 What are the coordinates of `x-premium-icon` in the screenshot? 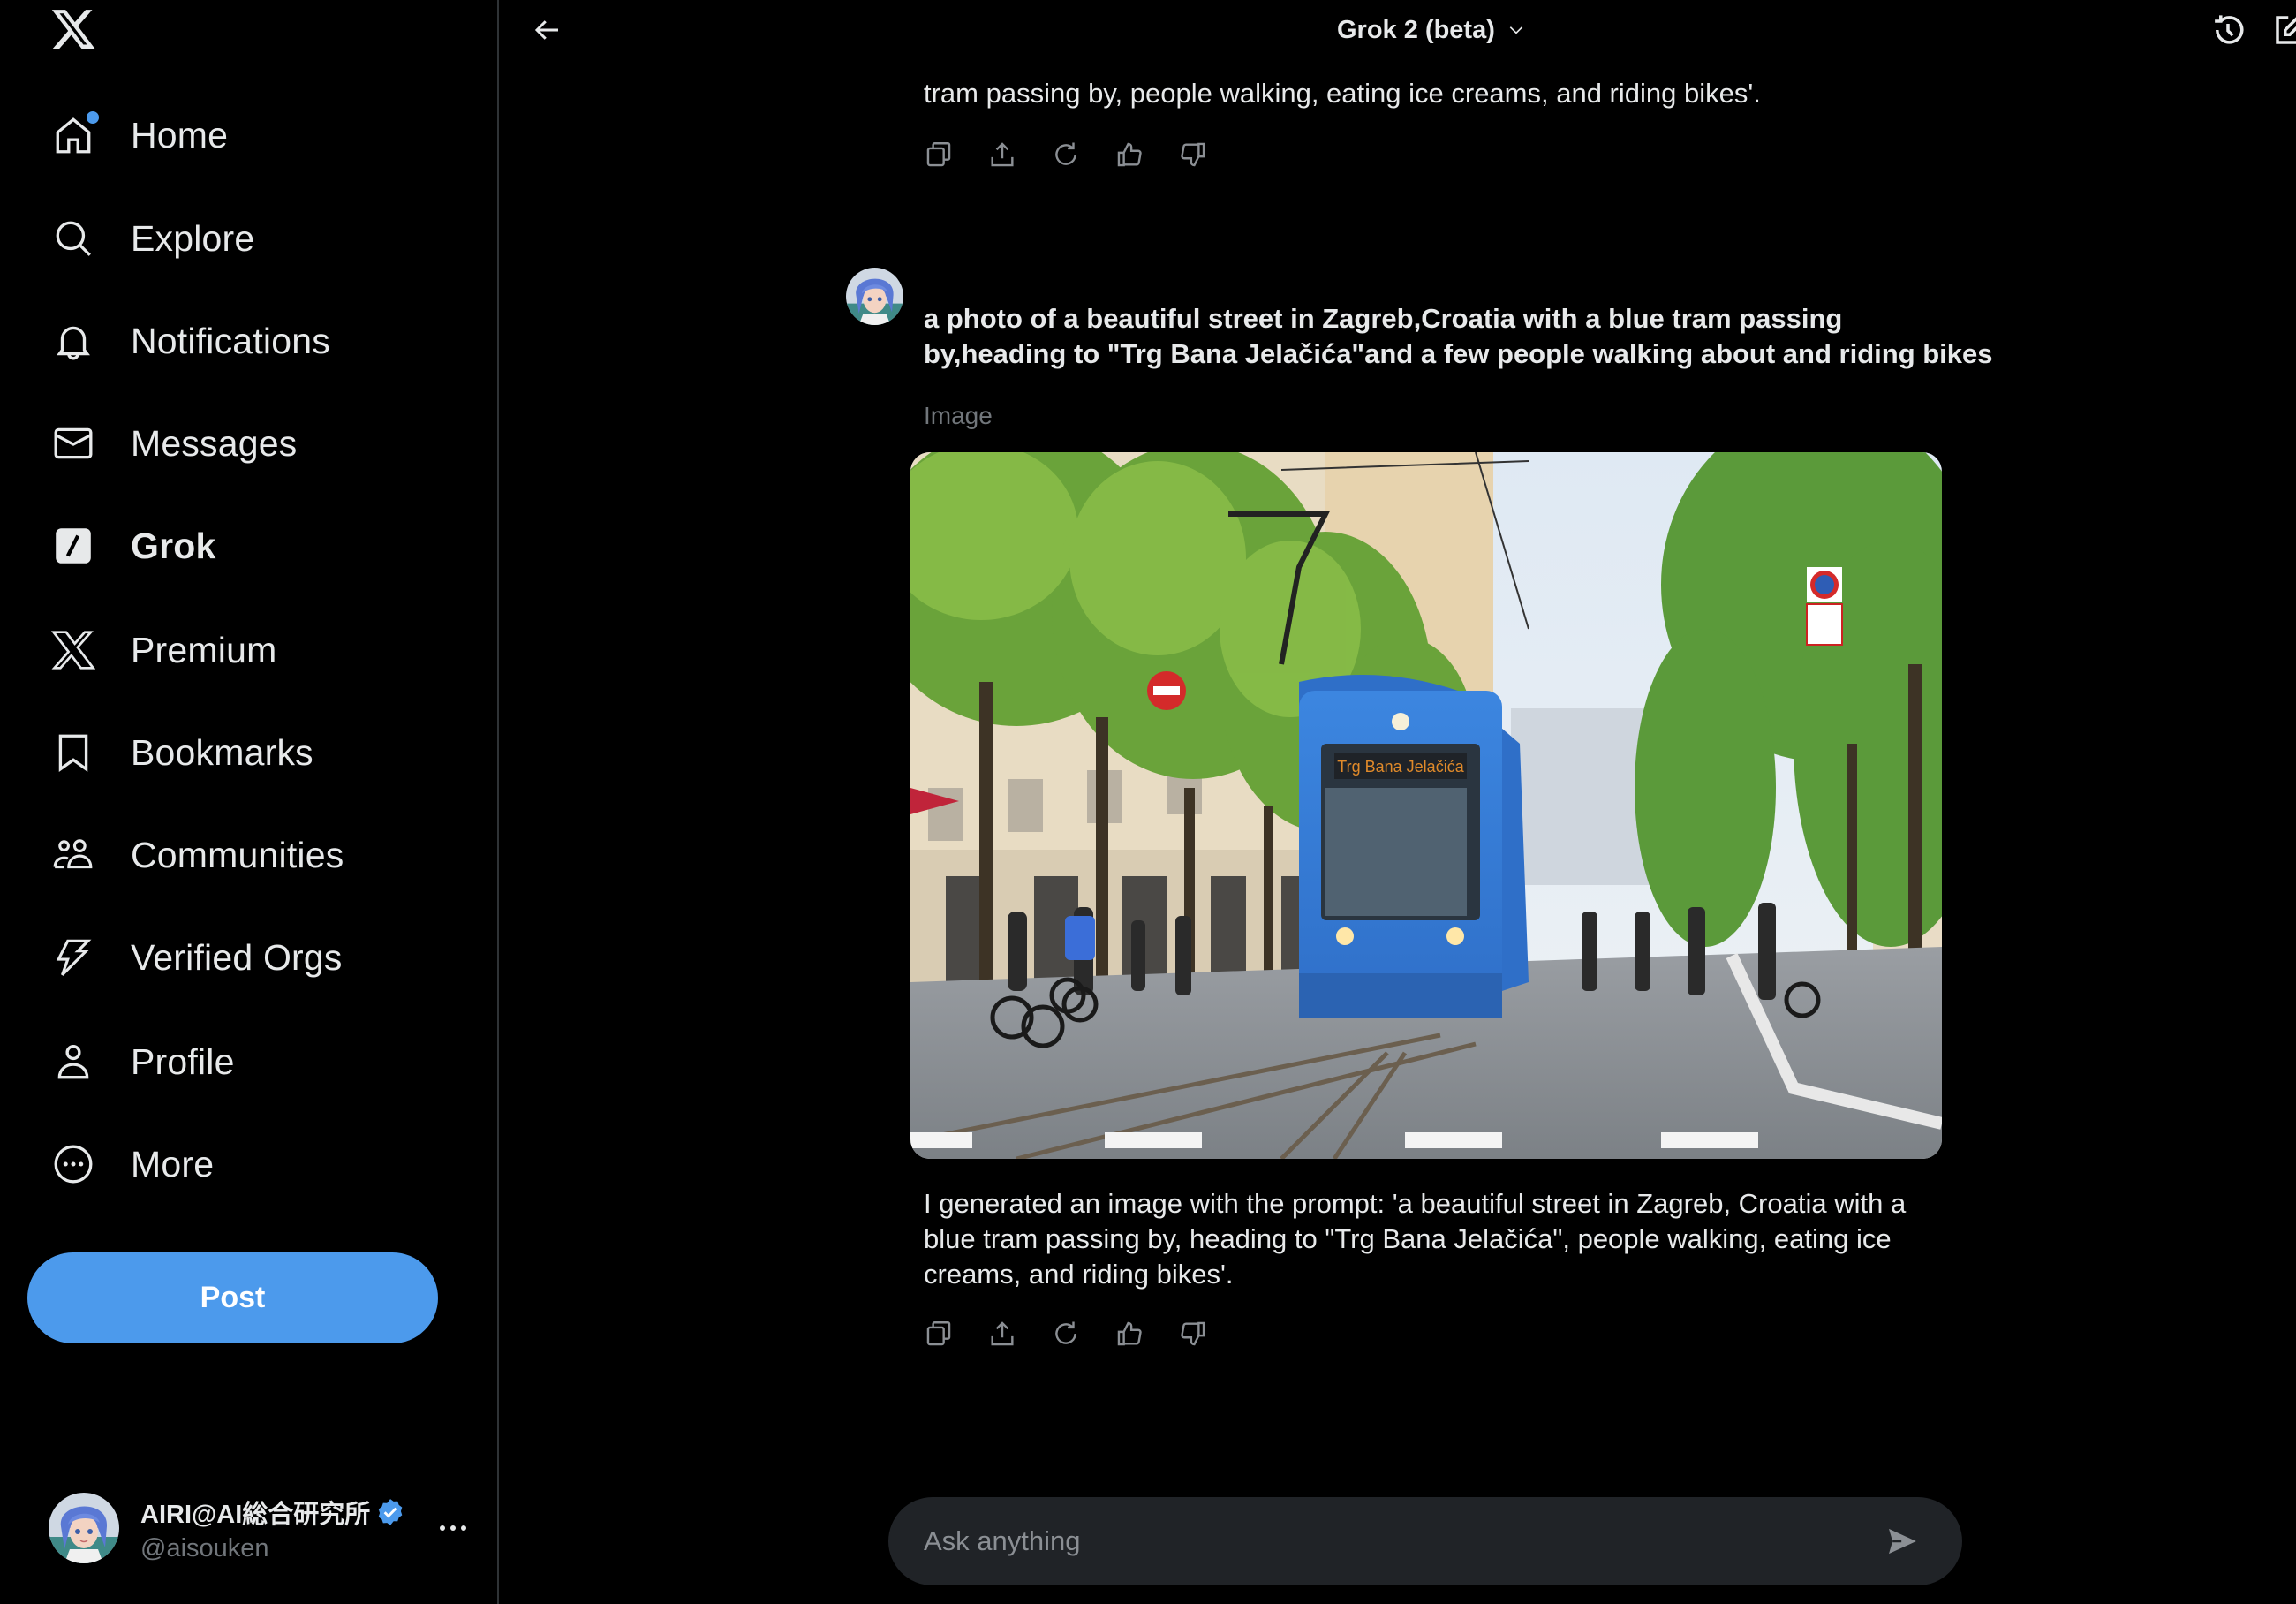 It's located at (73, 650).